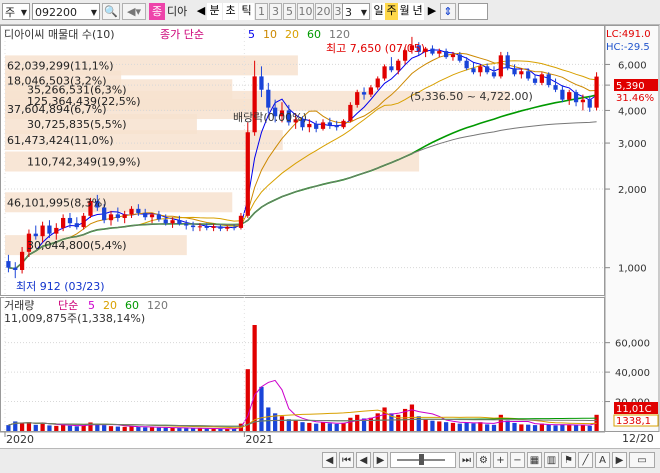 Image resolution: width=660 pixels, height=473 pixels. Describe the element at coordinates (356, 11) in the screenshot. I see `count-select: 3 ▼` at that location.